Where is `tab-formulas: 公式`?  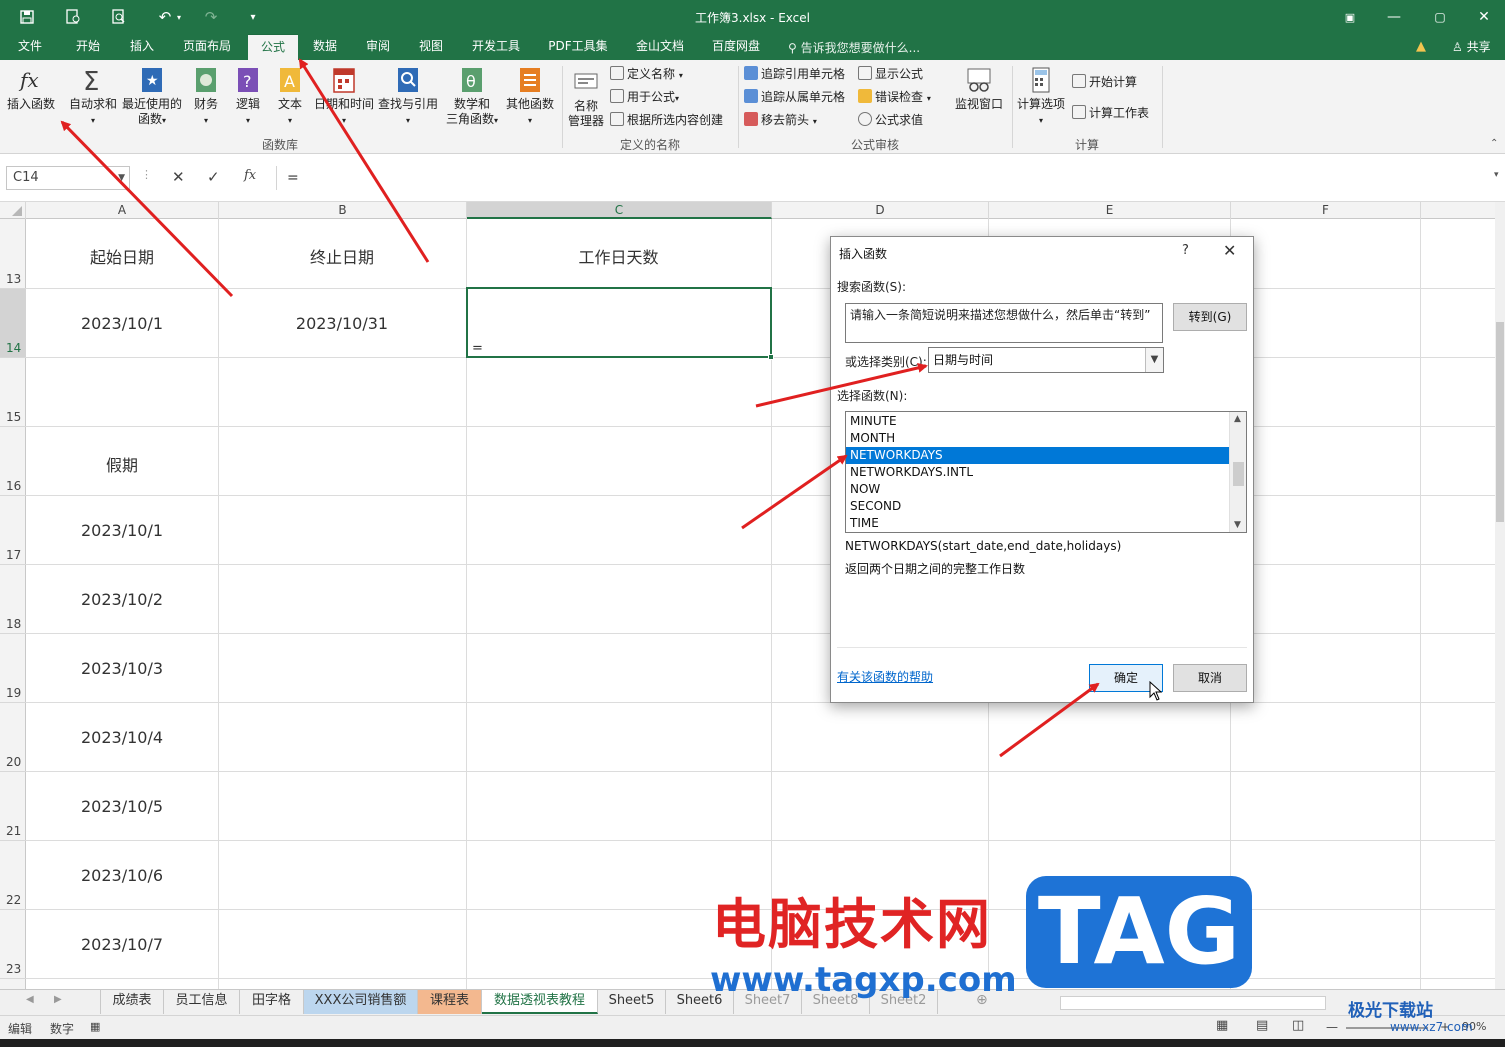 tab-formulas: 公式 is located at coordinates (273, 47).